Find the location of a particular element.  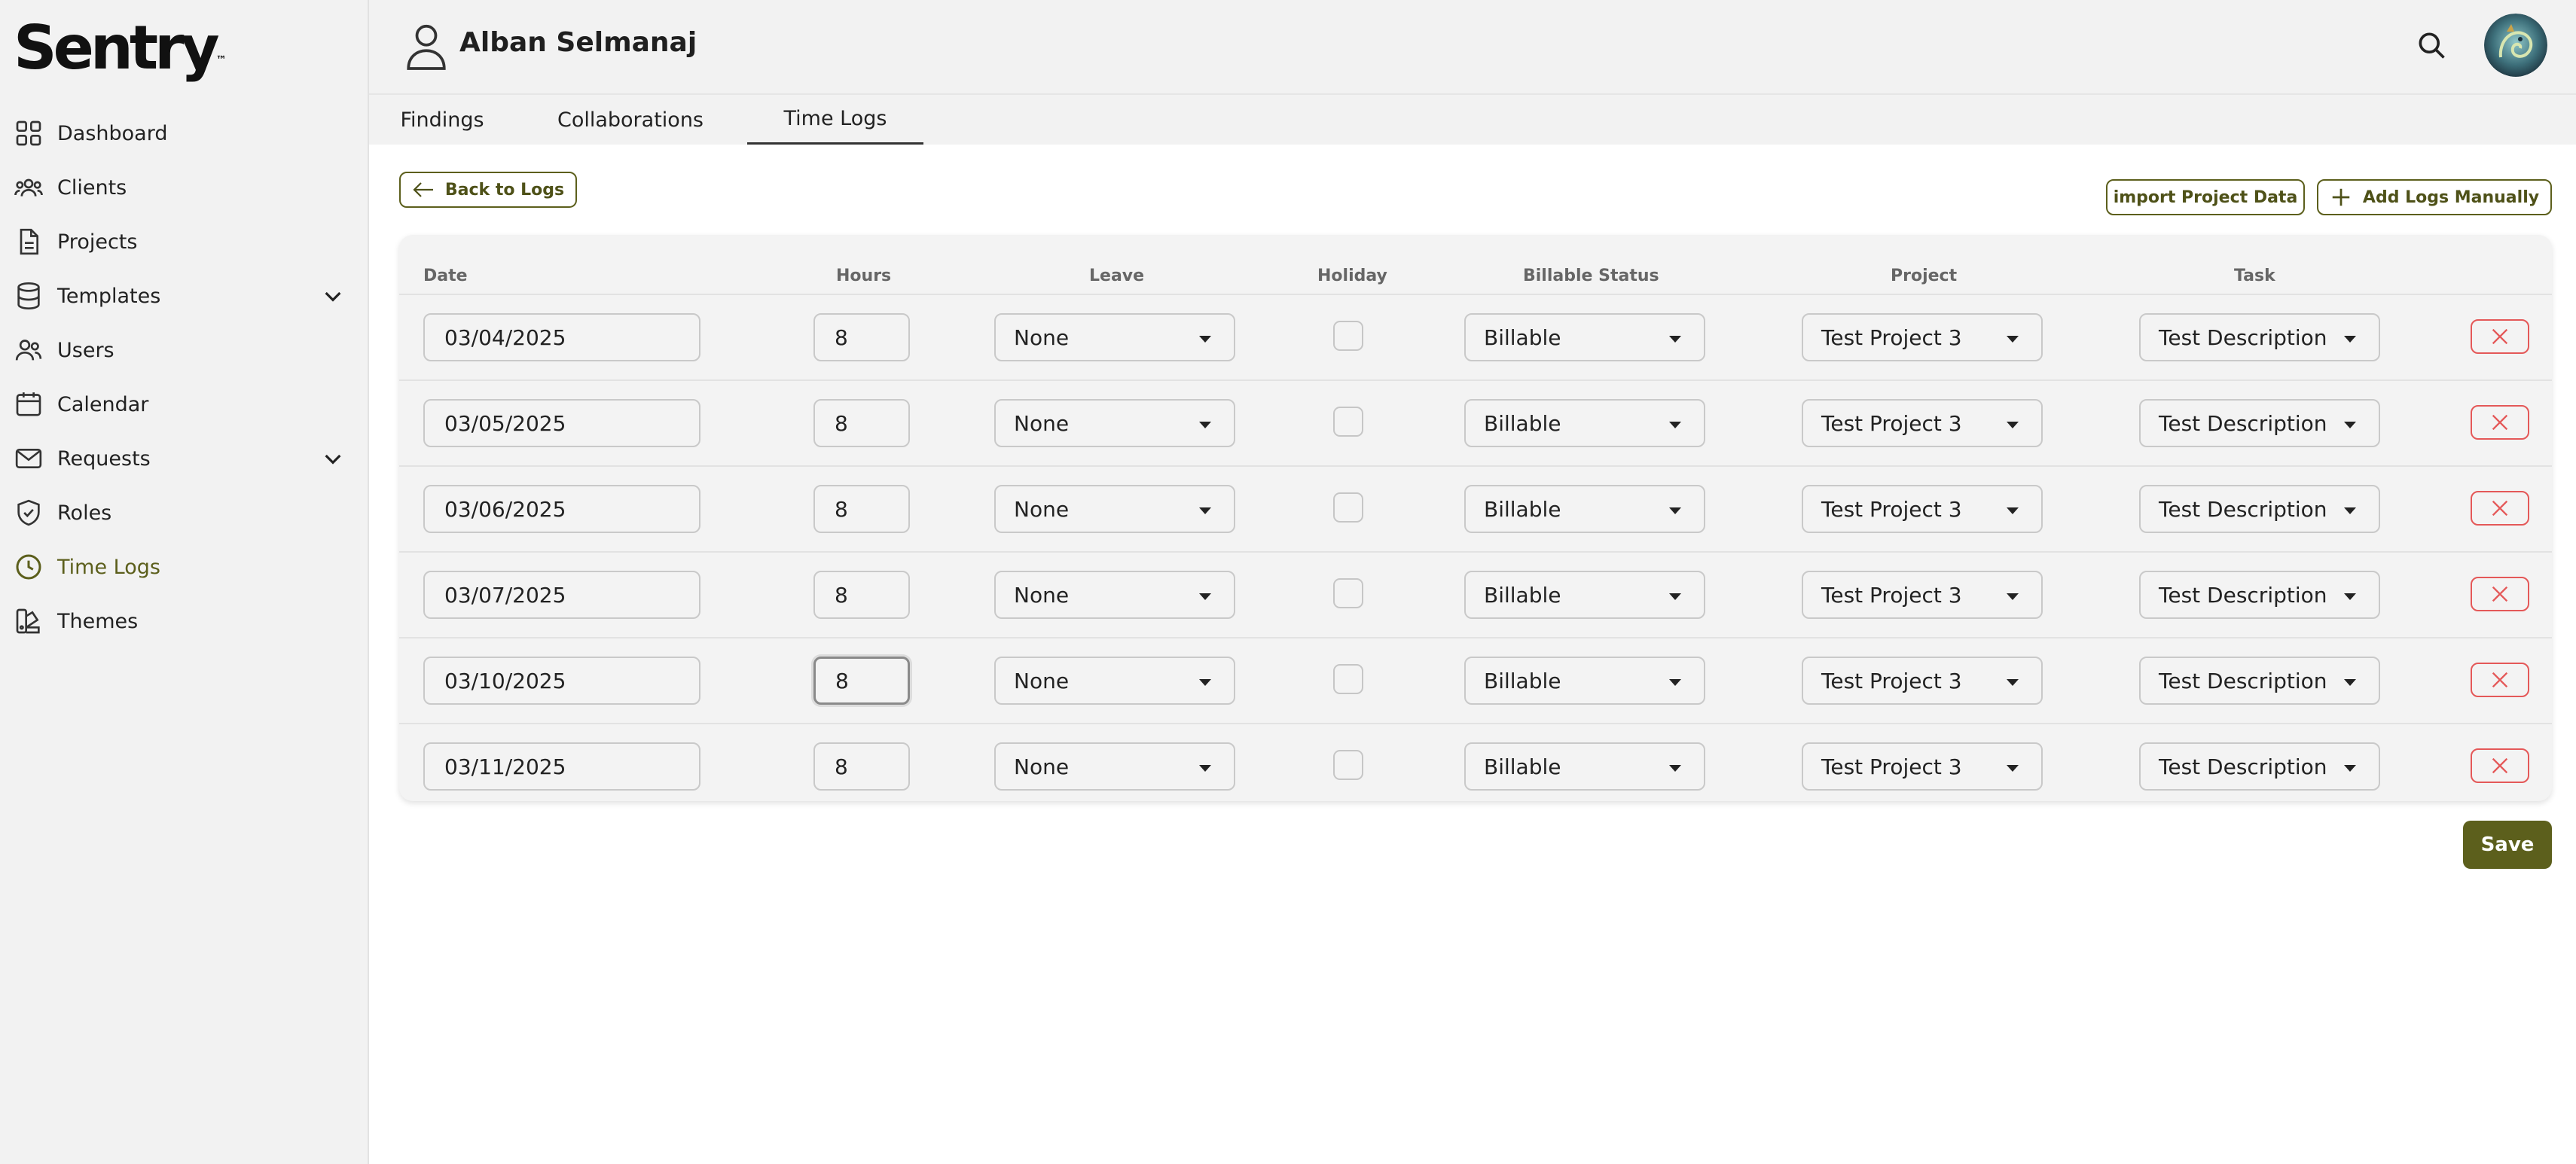

sidebar-item-templates: Templates is located at coordinates (180, 295).